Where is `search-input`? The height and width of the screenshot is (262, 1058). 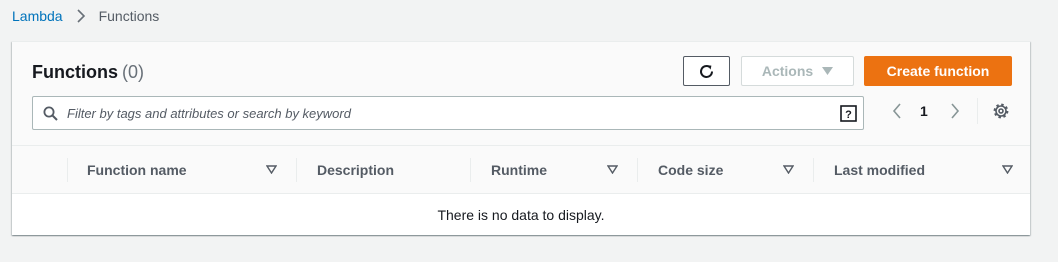
search-input is located at coordinates (447, 113).